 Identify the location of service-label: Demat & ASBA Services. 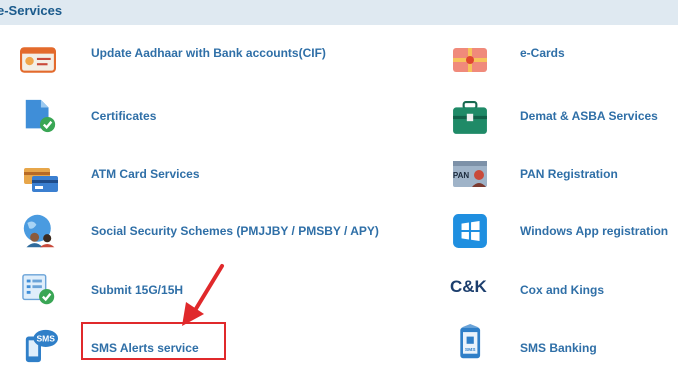
(589, 116).